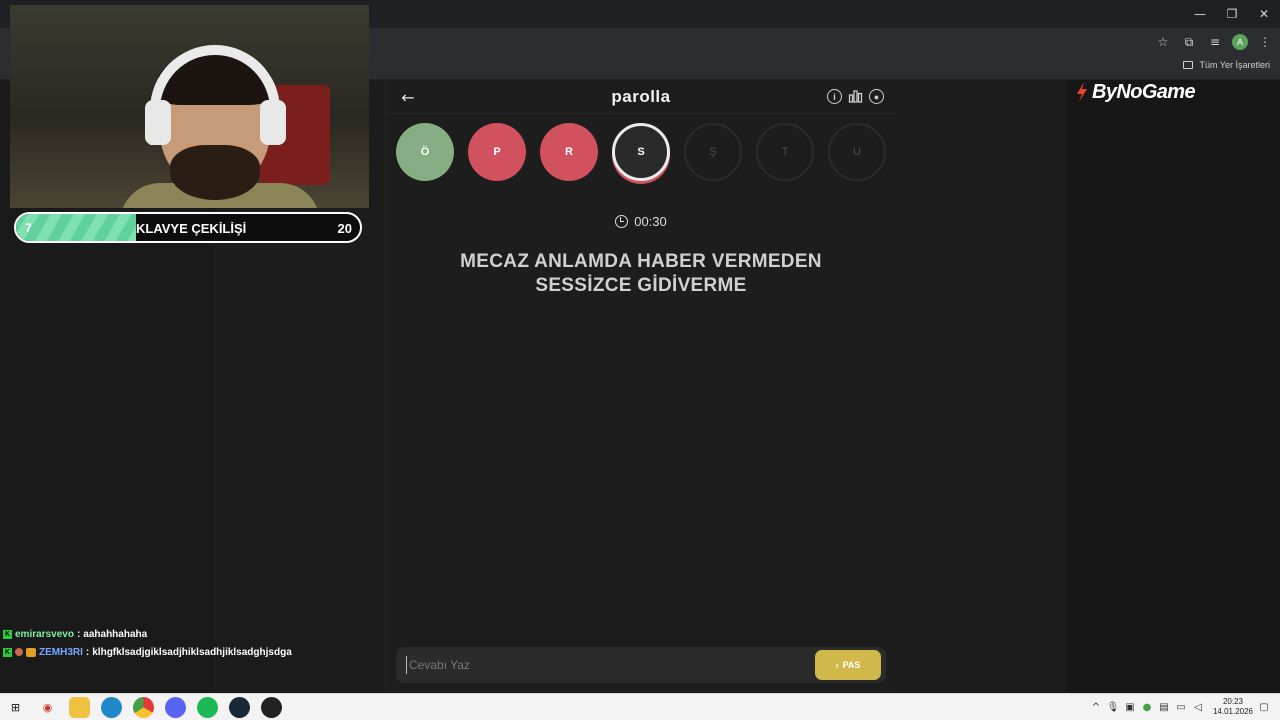  I want to click on chat-username: emirarsvevo, so click(44, 634).